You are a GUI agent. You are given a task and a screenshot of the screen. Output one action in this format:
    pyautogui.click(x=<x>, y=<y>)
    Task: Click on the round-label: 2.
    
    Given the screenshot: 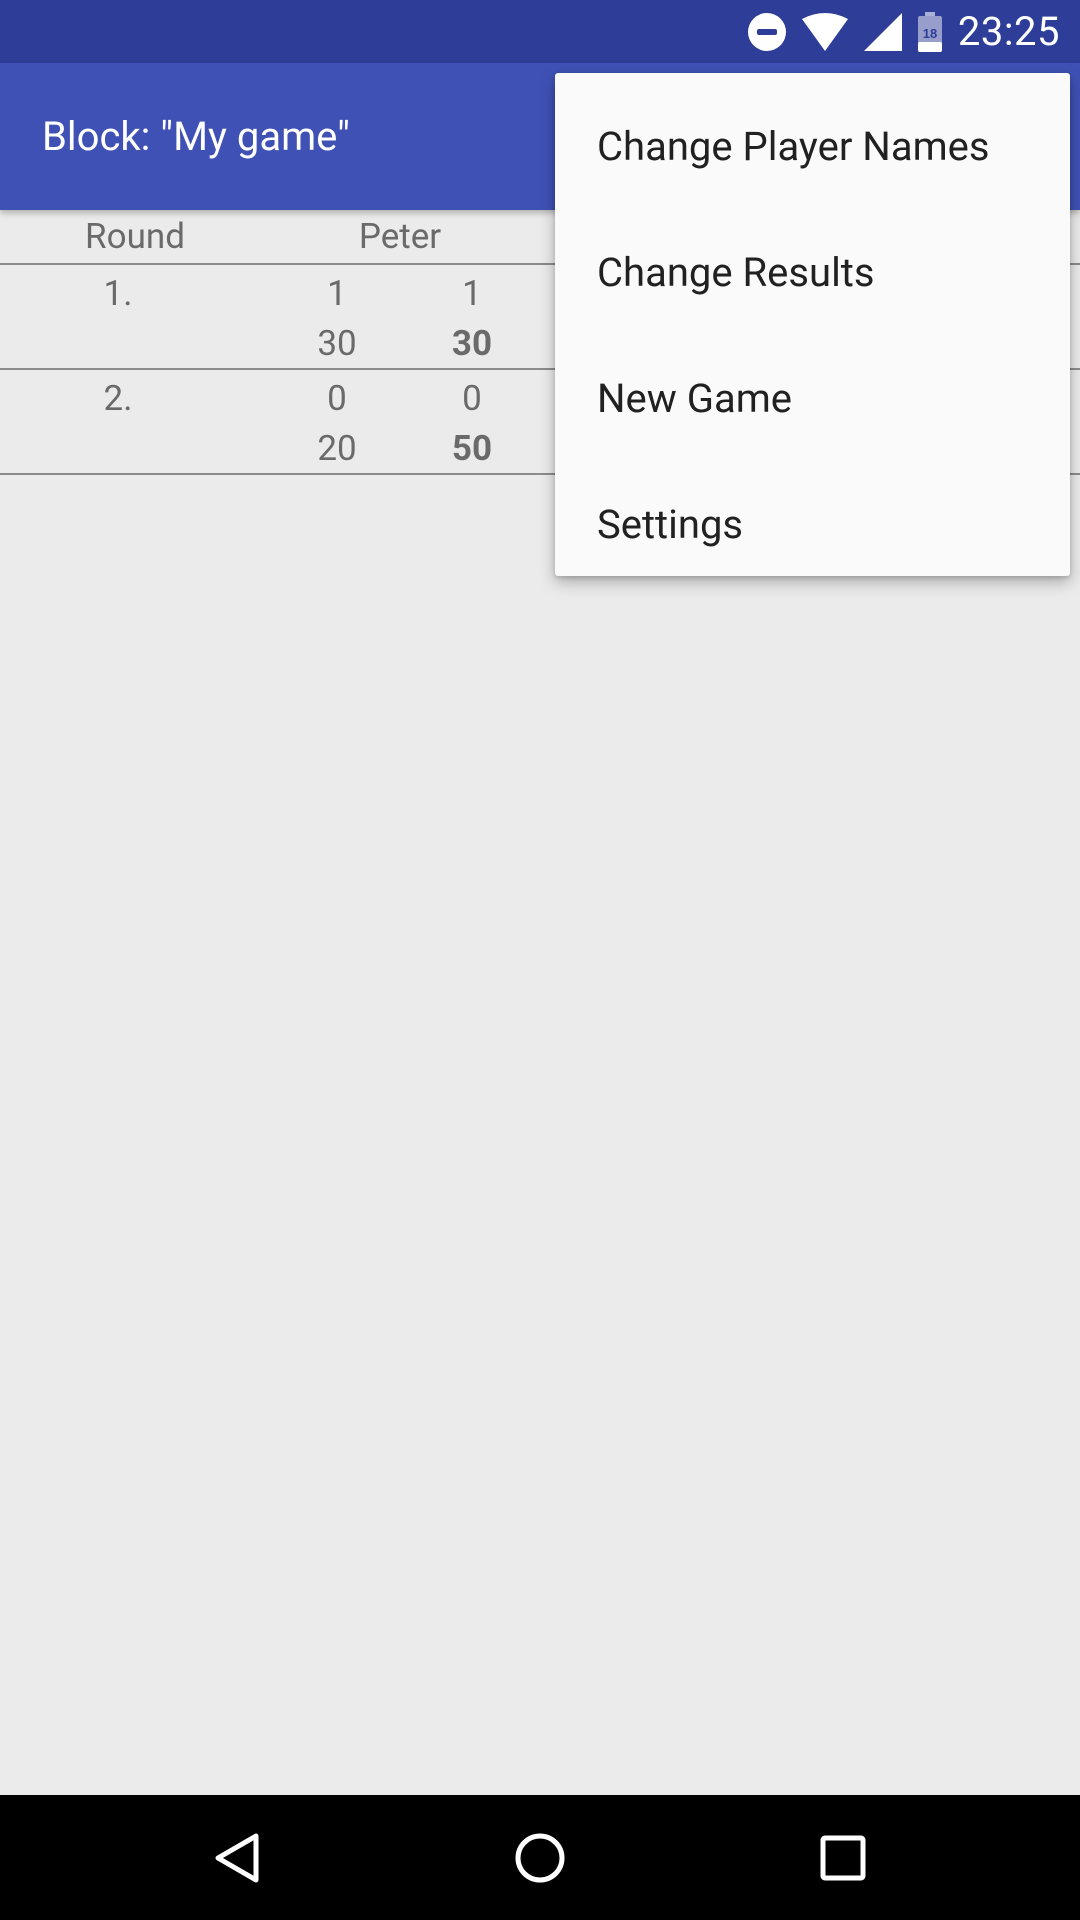 What is the action you would take?
    pyautogui.click(x=118, y=398)
    